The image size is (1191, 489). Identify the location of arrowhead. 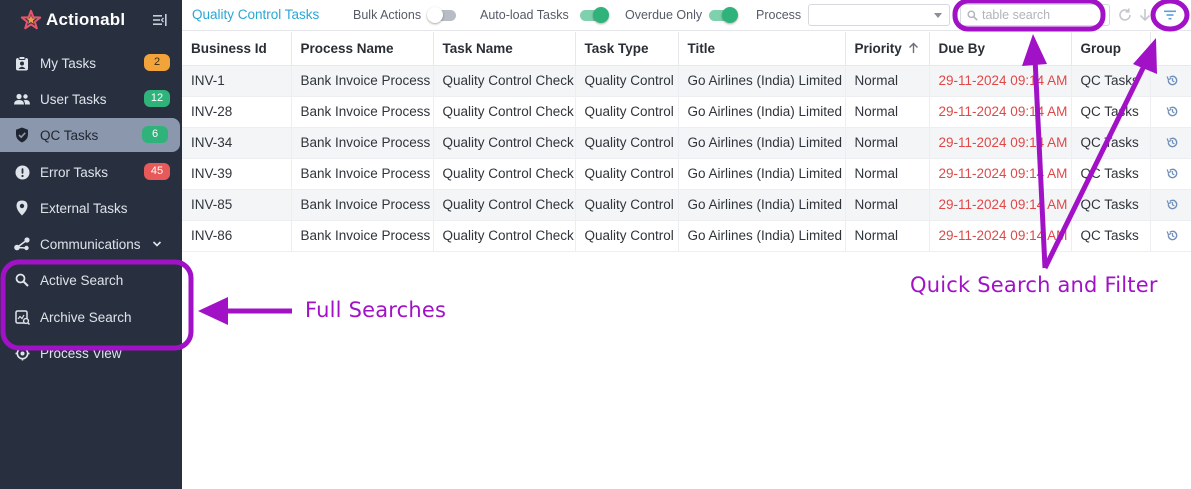
(213, 311).